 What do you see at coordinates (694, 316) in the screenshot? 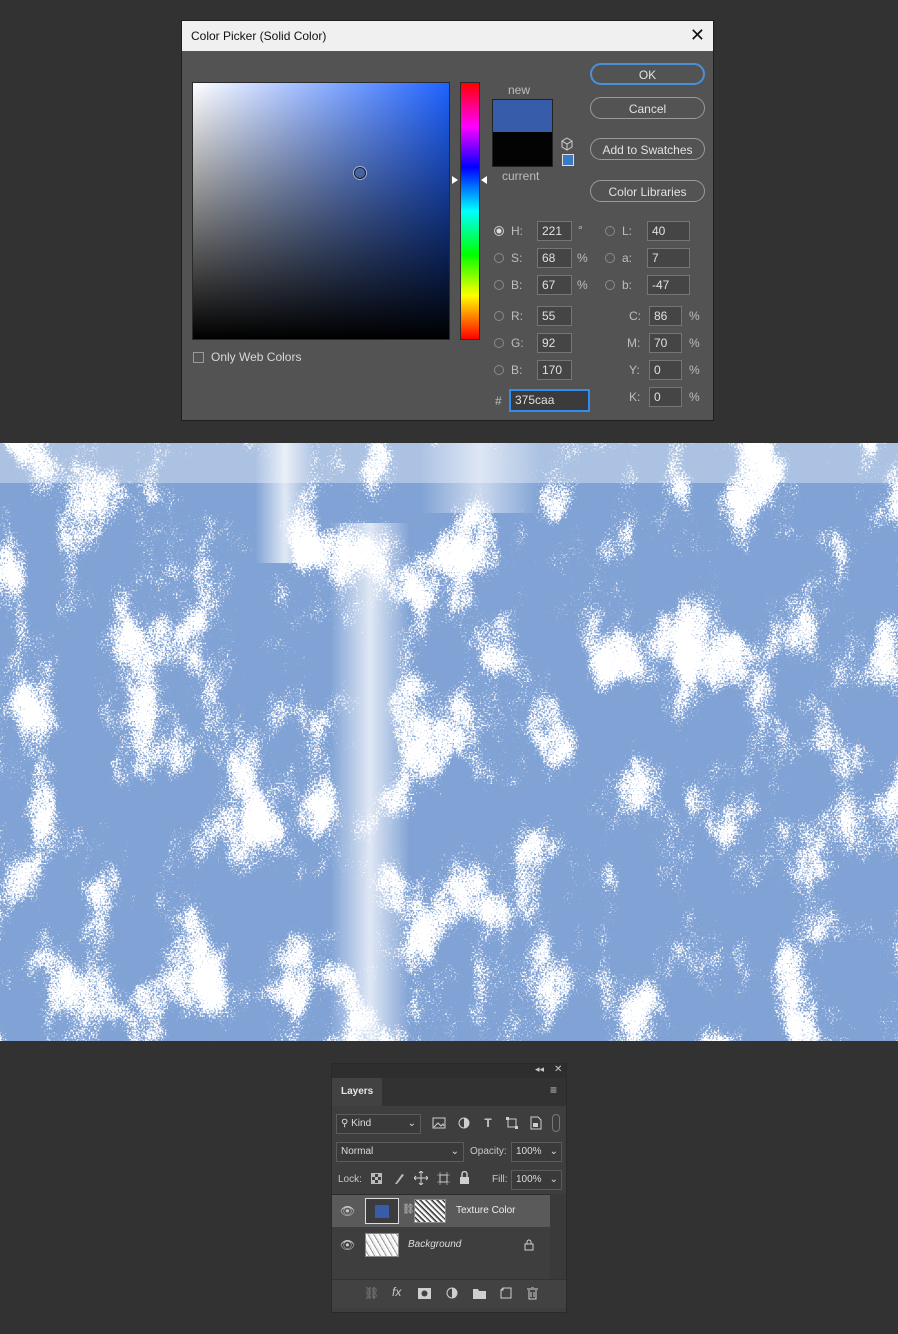
I see `cyan-unit: %` at bounding box center [694, 316].